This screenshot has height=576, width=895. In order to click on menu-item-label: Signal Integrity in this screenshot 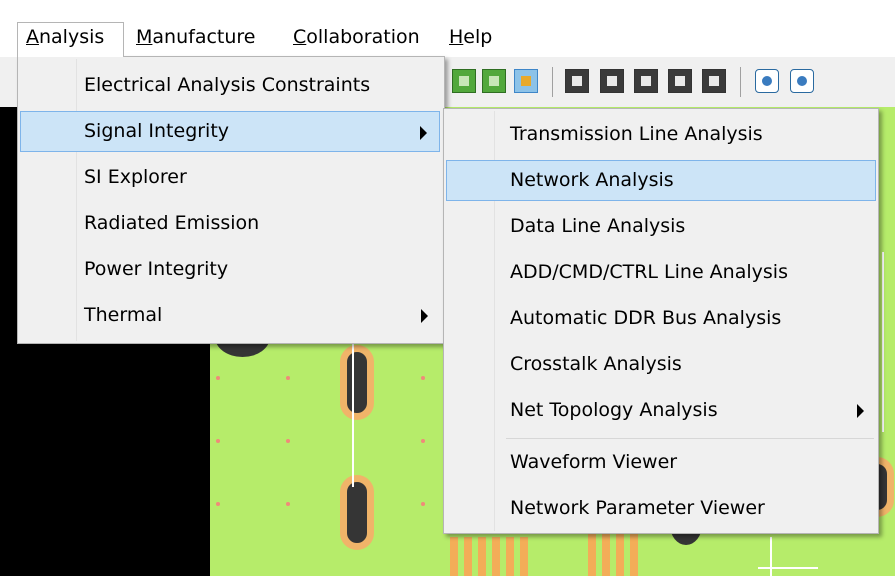, I will do `click(157, 131)`.